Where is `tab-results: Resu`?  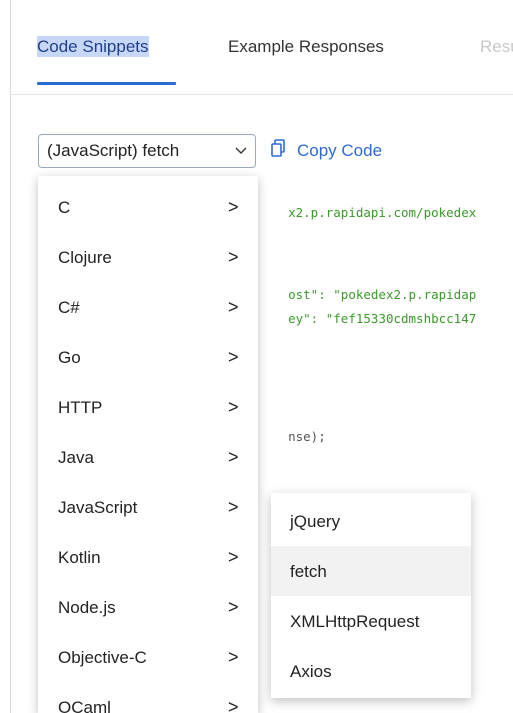 tab-results: Resu is located at coordinates (496, 47).